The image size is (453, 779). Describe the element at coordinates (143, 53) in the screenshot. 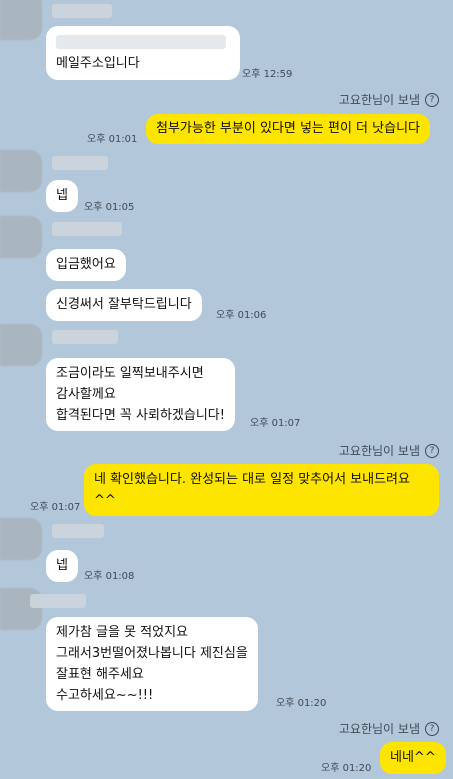

I see `message-bubble-incoming: 메일주소입니다` at that location.